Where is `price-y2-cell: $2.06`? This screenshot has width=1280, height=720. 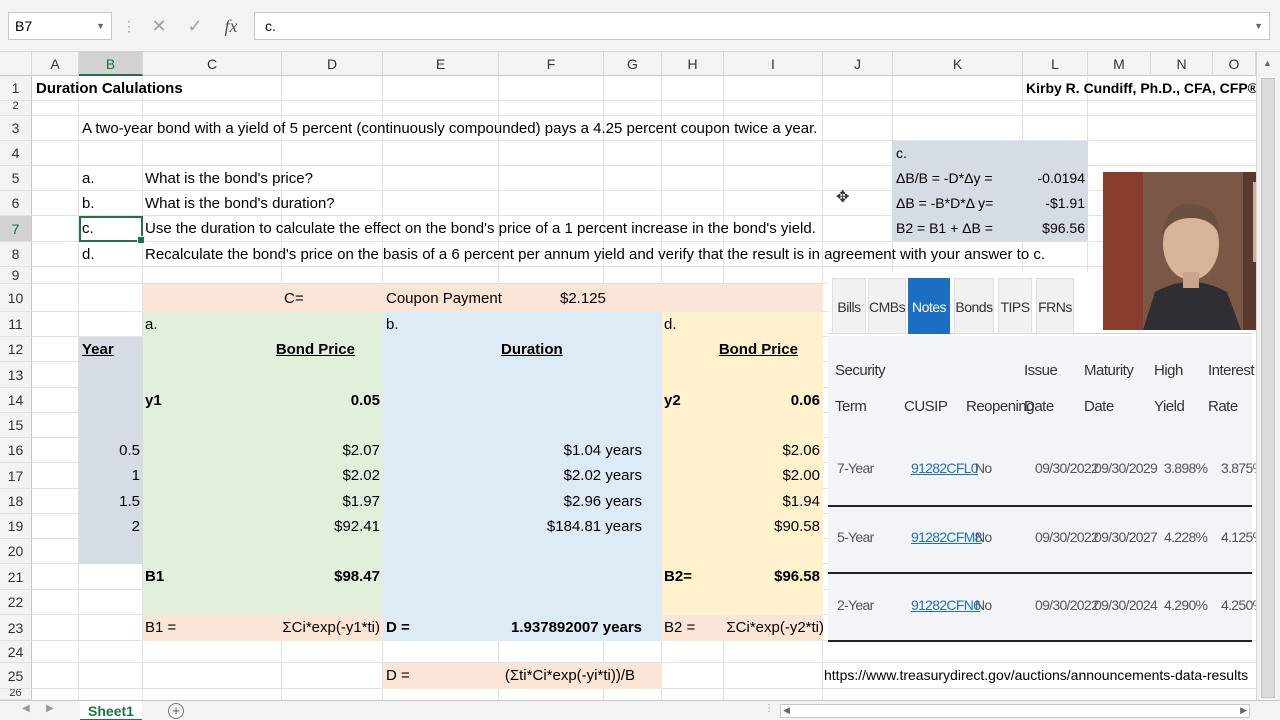 price-y2-cell: $2.06 is located at coordinates (772, 450).